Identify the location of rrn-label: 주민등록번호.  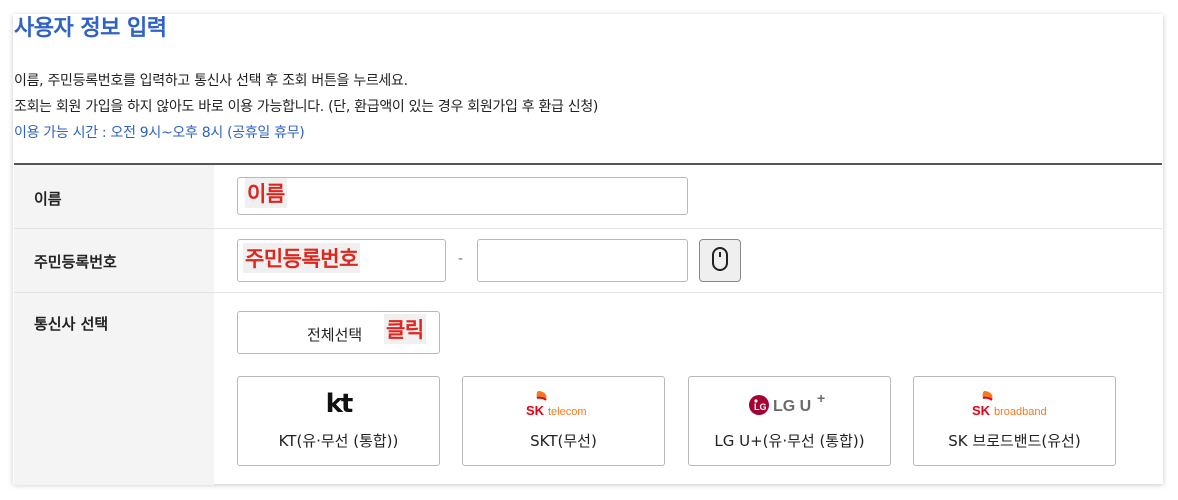
(75, 262).